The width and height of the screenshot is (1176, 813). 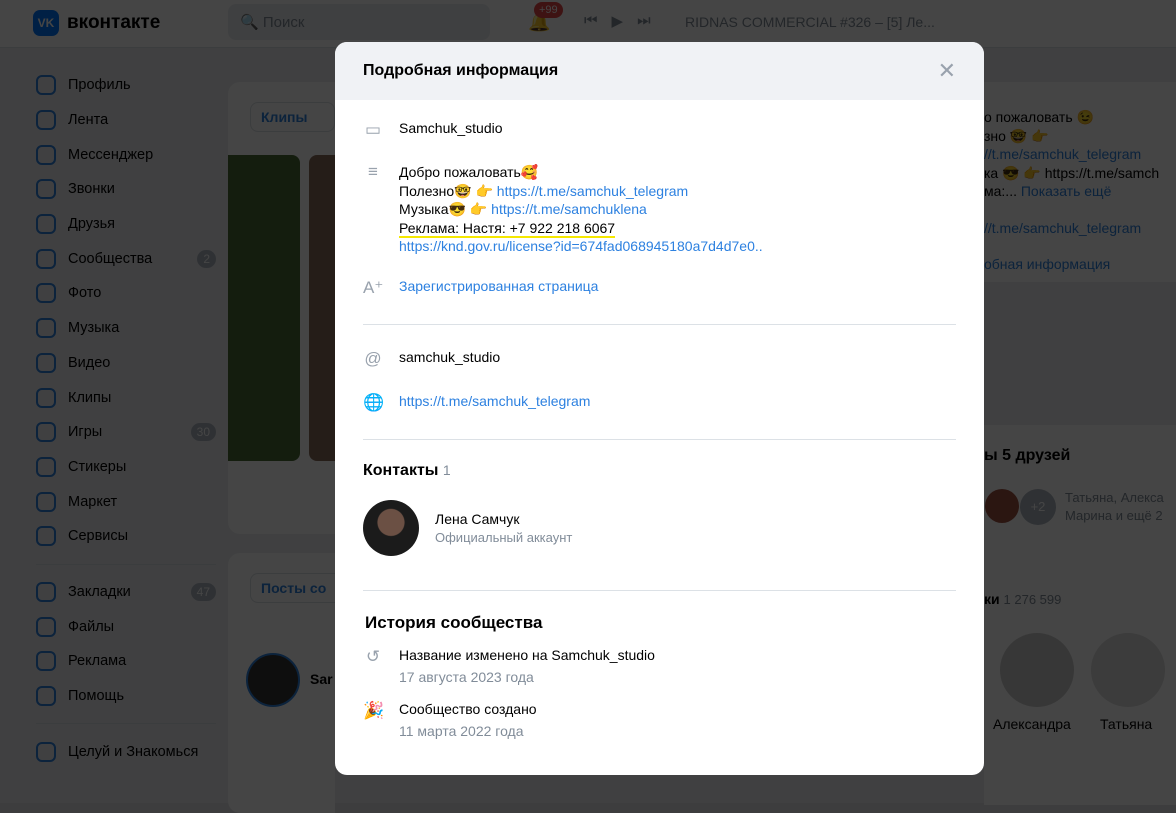 What do you see at coordinates (273, 680) in the screenshot?
I see `post-avatar` at bounding box center [273, 680].